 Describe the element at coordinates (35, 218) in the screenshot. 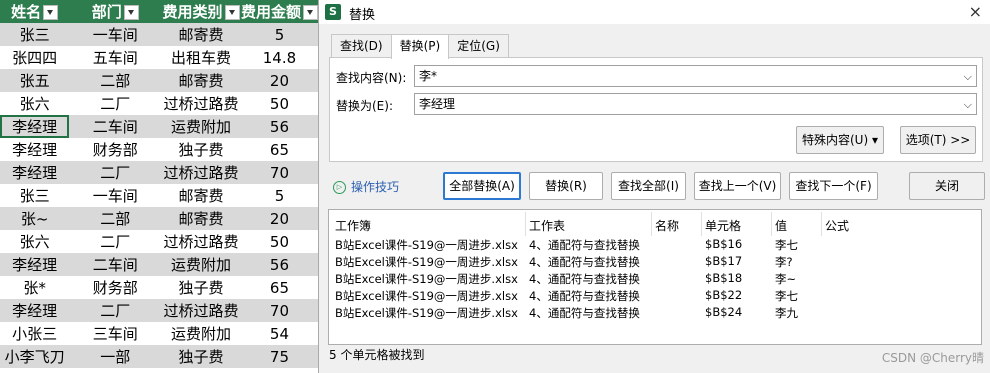

I see `name-cell: 张~` at that location.